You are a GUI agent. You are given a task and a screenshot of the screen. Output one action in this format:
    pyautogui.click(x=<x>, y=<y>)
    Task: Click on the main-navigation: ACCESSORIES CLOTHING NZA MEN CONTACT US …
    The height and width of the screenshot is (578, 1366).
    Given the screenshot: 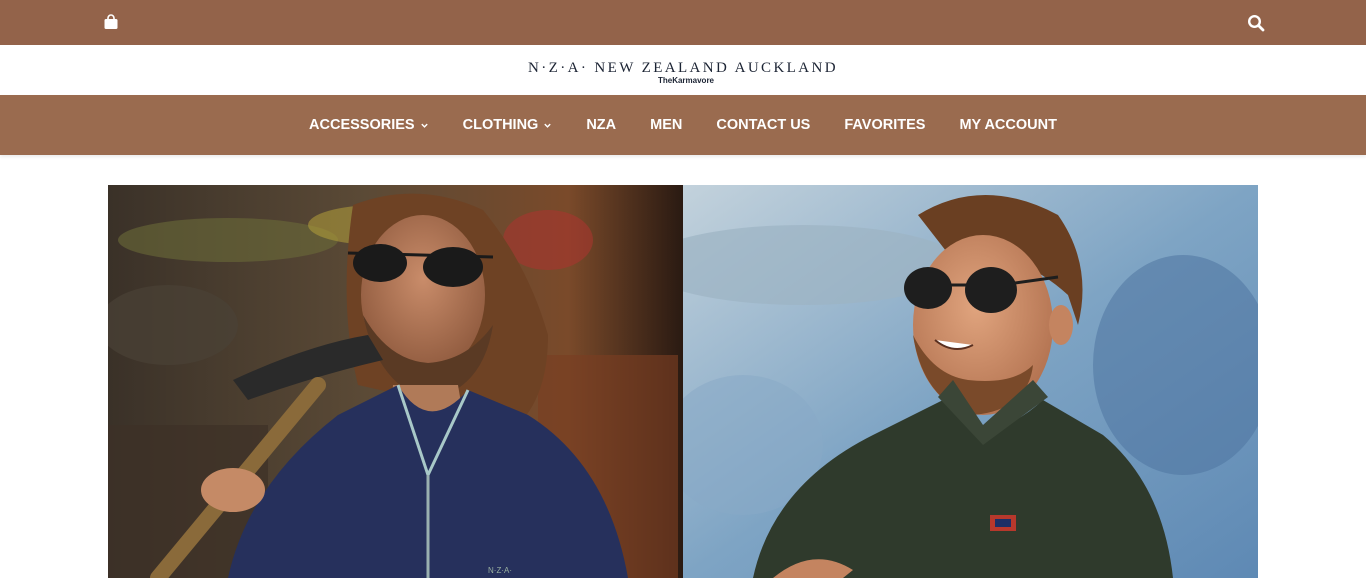 What is the action you would take?
    pyautogui.click(x=683, y=125)
    